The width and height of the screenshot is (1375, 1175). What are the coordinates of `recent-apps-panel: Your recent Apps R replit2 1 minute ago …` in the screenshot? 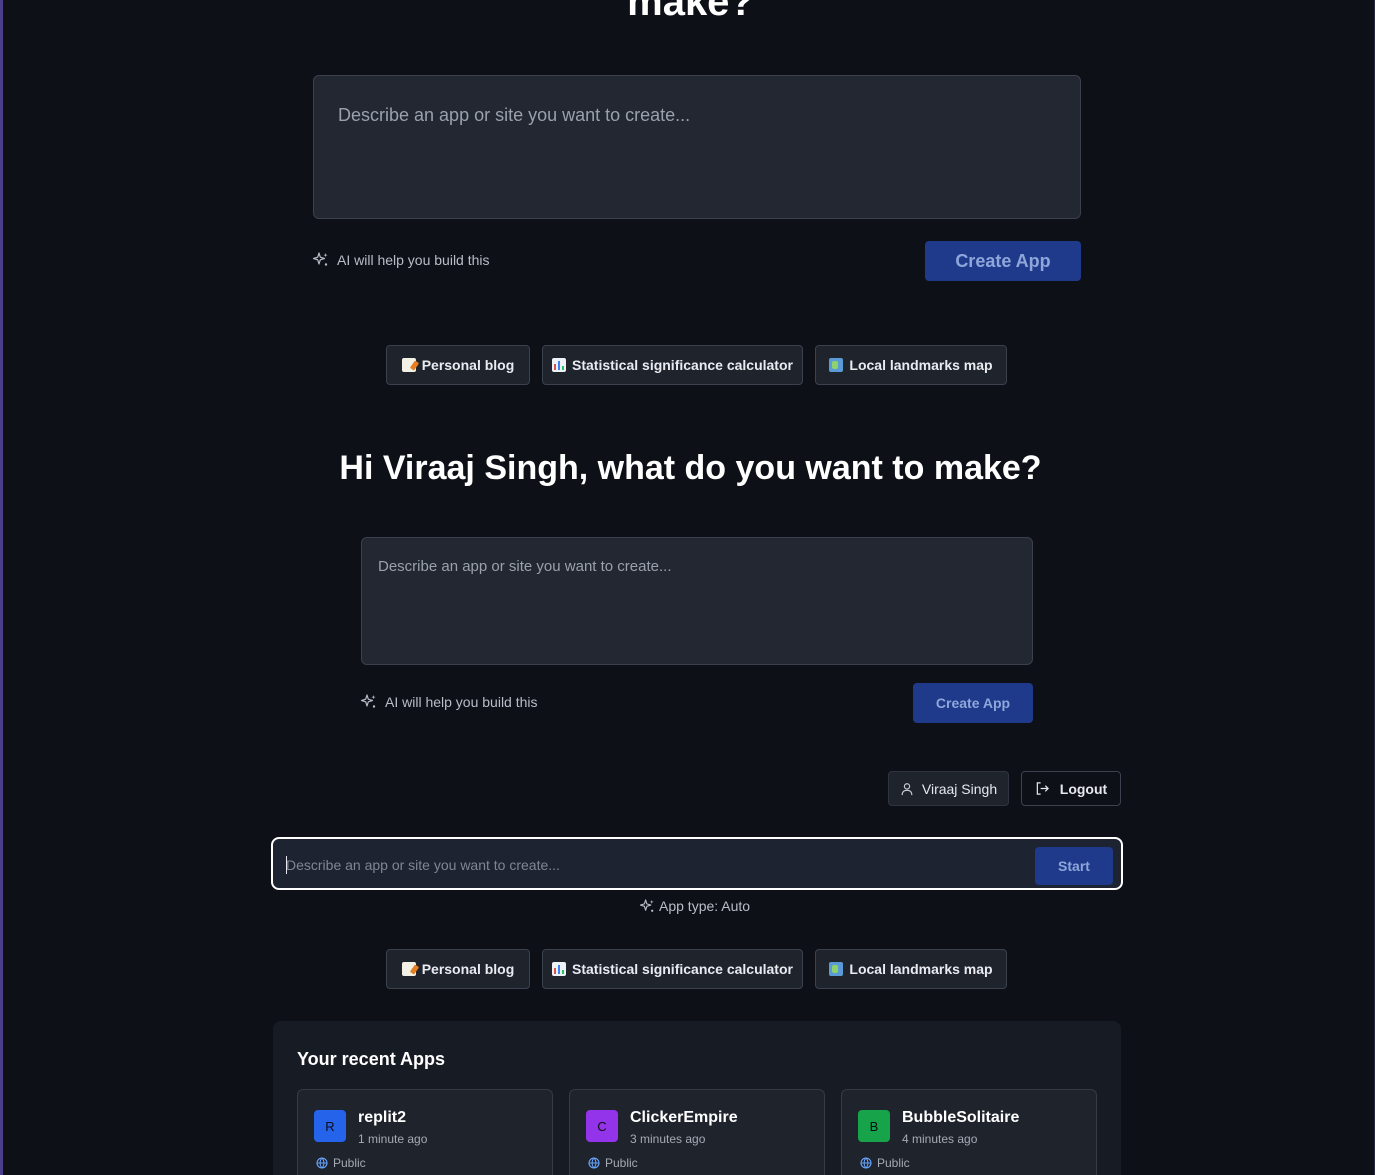 It's located at (697, 1098).